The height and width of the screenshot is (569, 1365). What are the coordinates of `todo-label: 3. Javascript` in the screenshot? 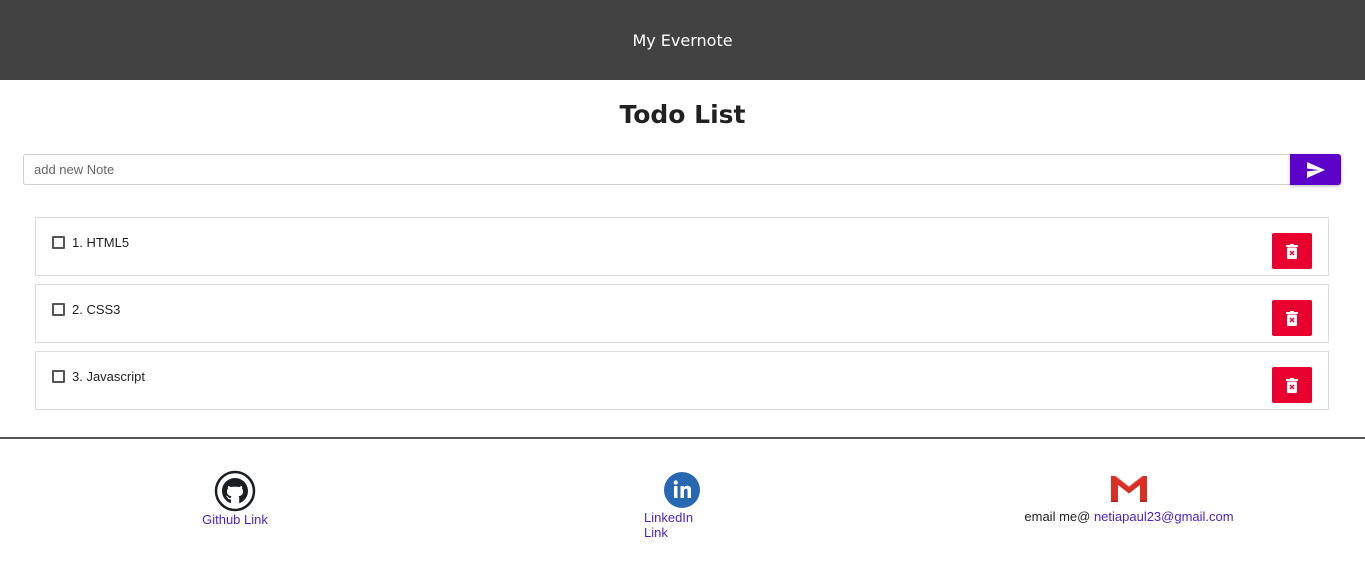 It's located at (108, 376).